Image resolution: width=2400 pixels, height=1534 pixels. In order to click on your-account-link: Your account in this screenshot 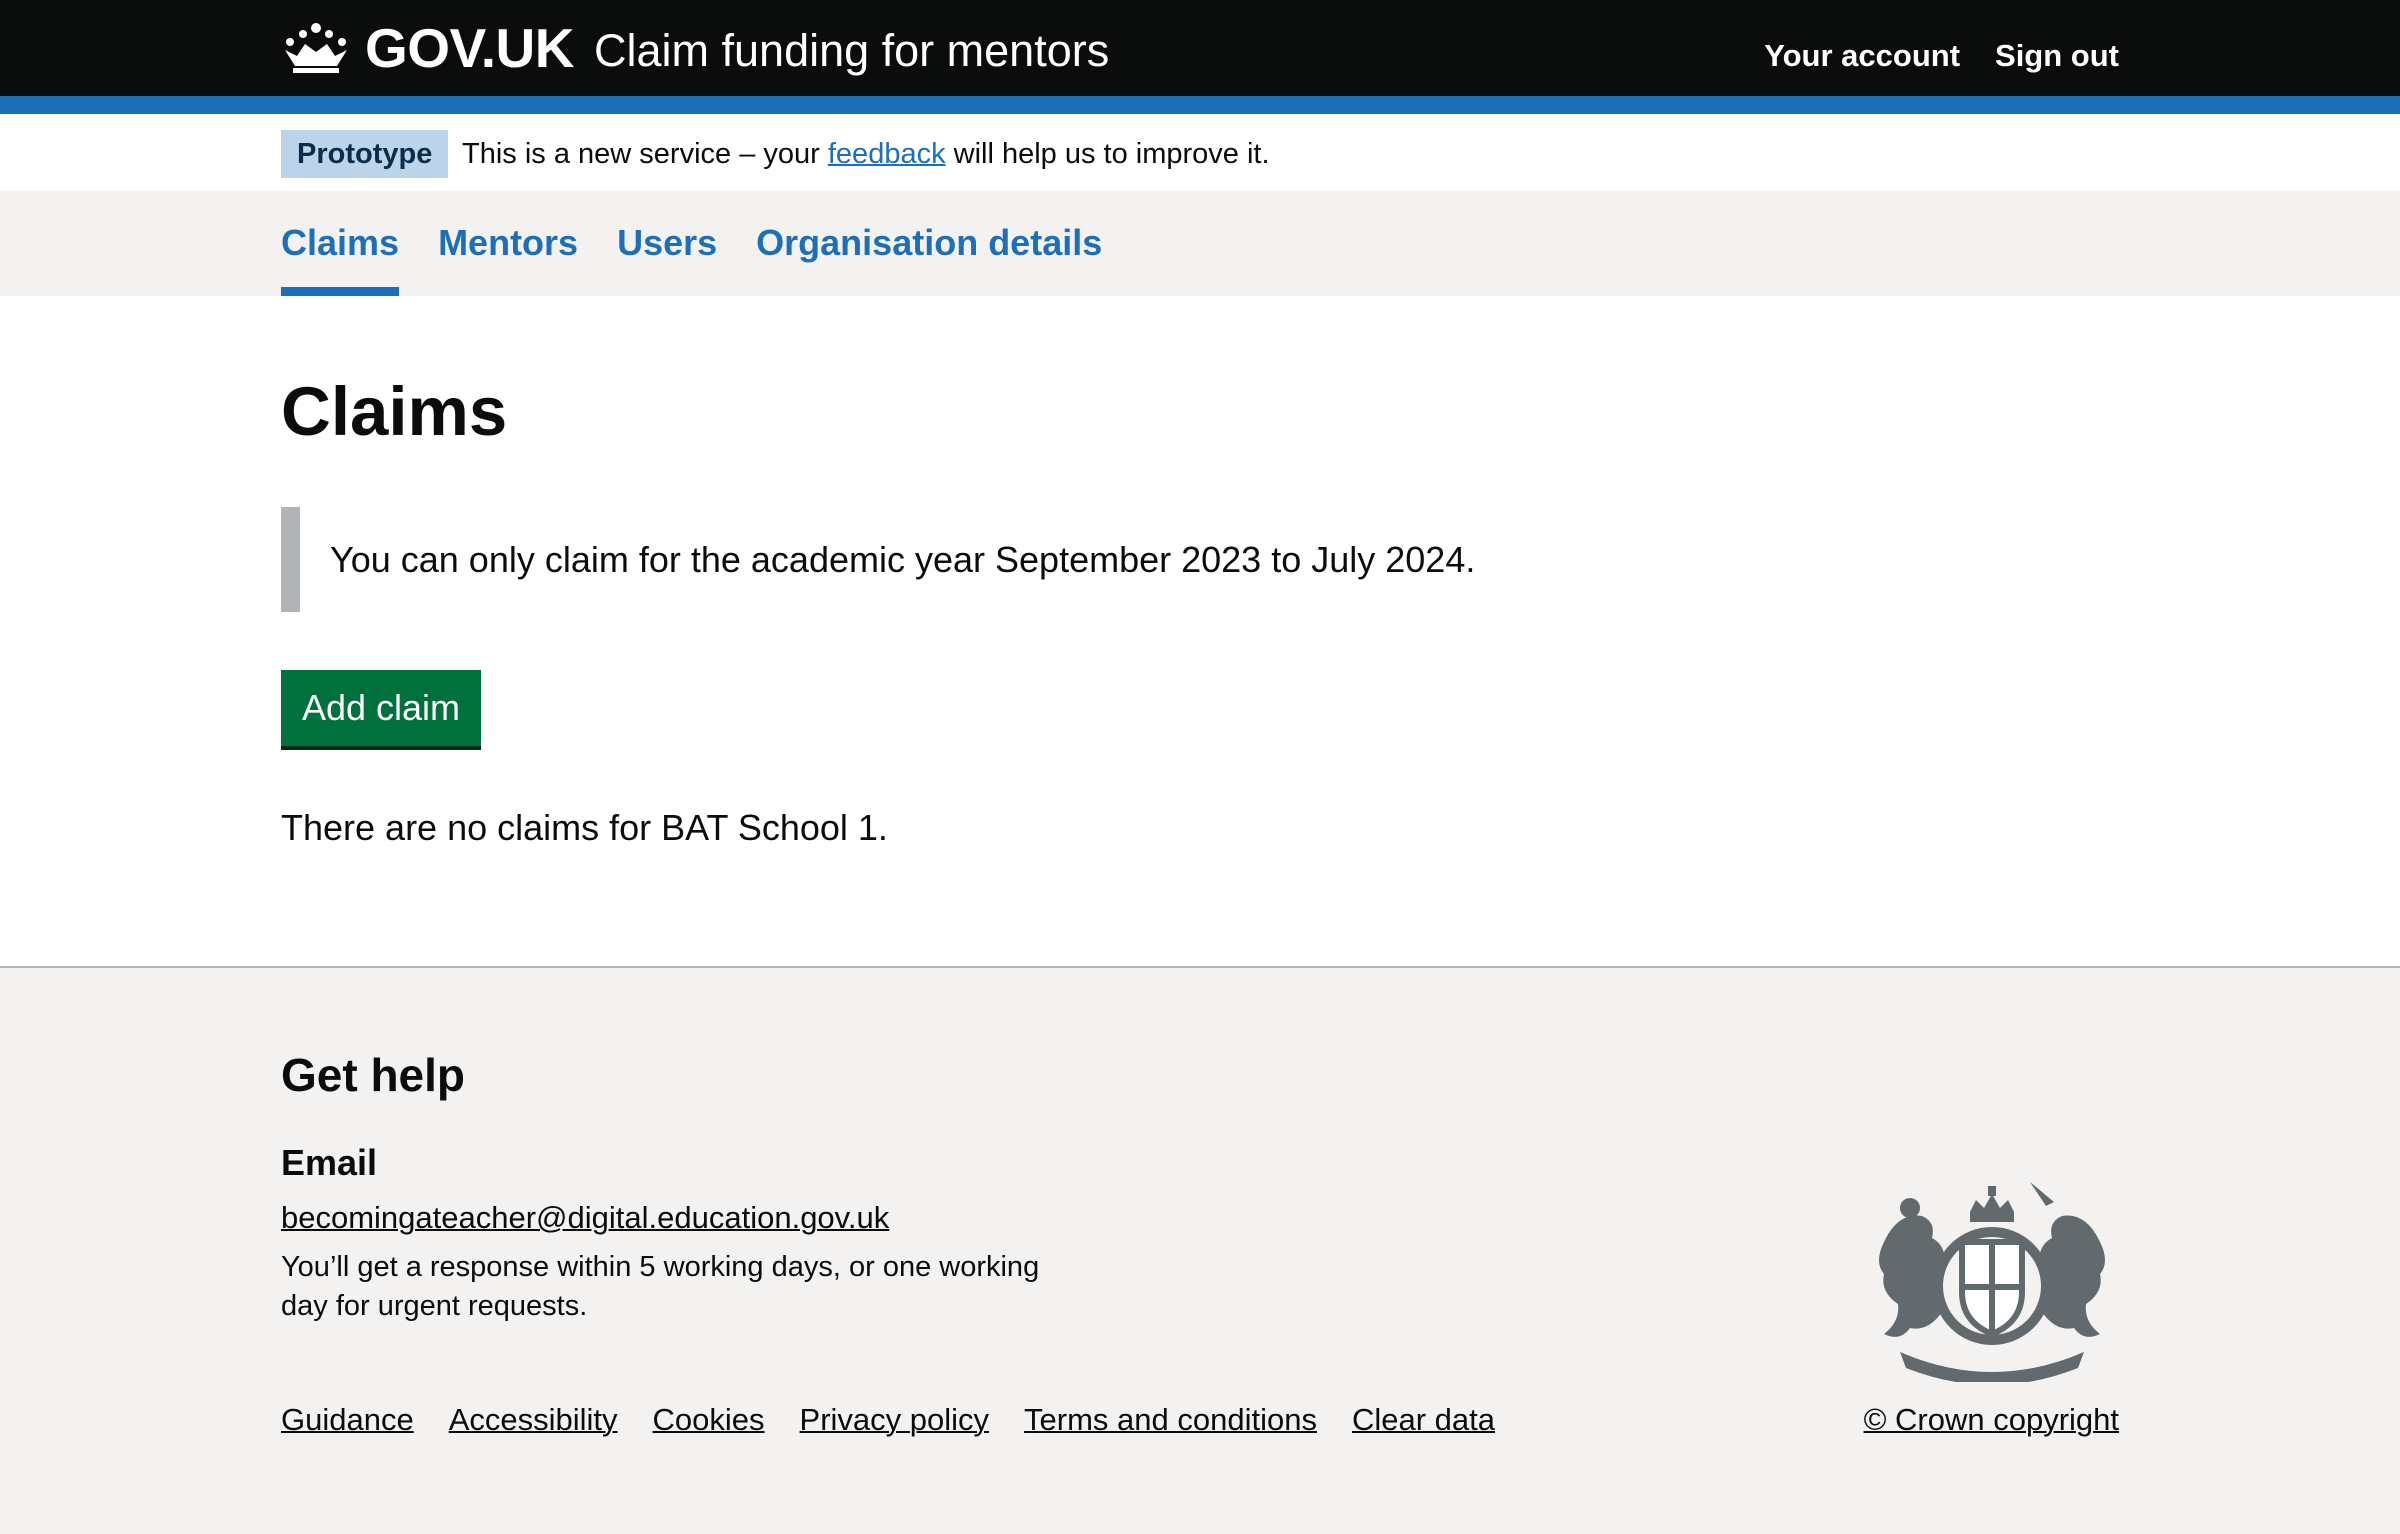, I will do `click(1862, 56)`.